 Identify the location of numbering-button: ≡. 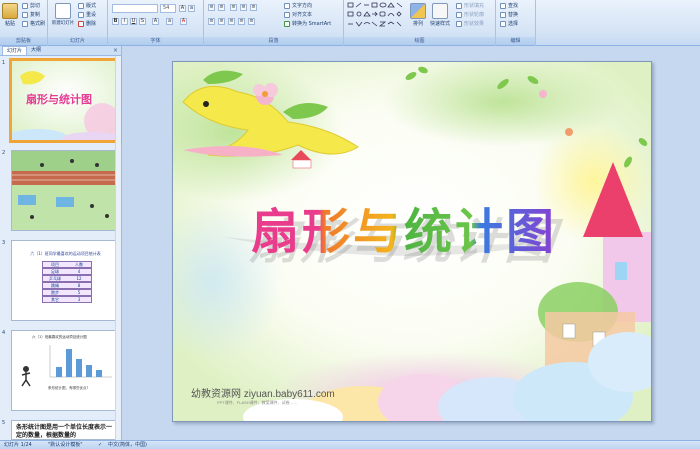
(221, 7).